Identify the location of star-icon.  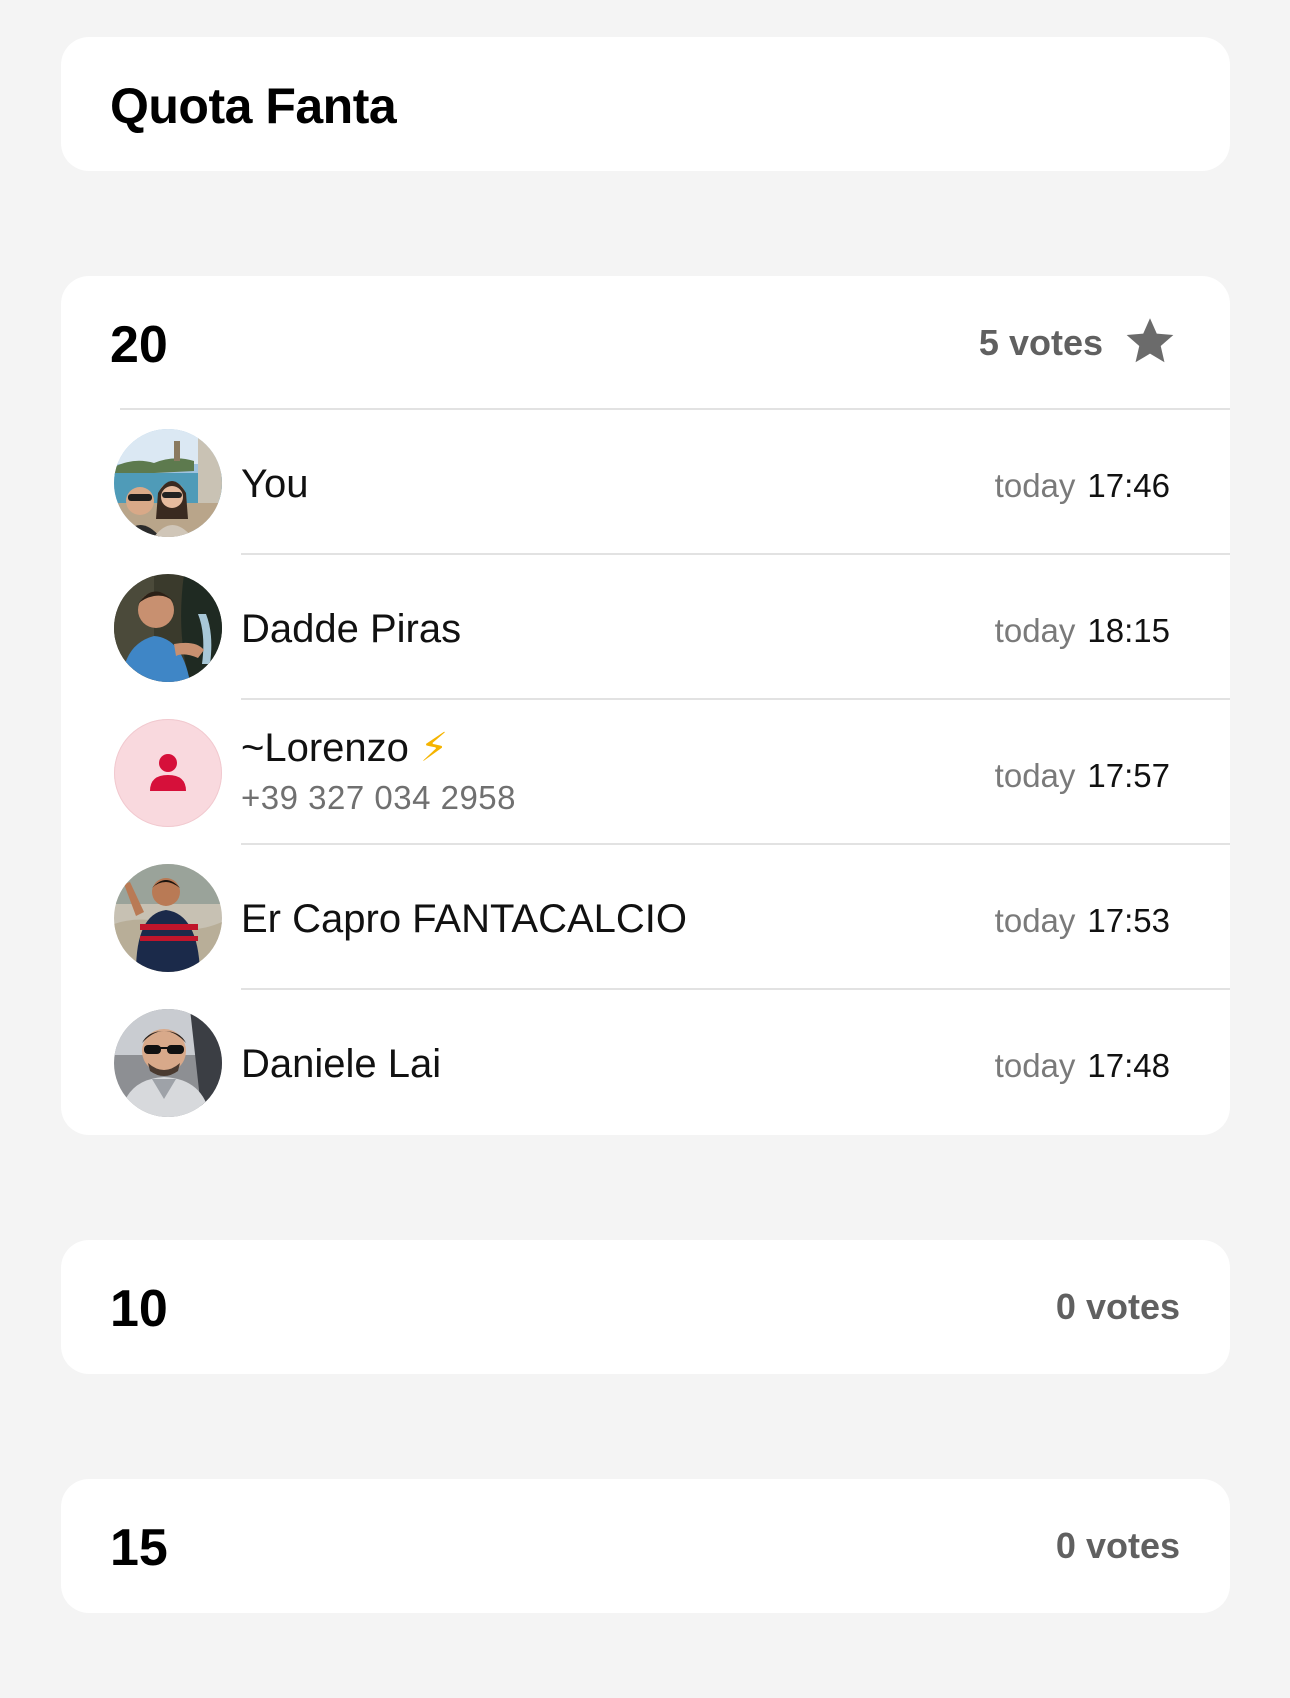
(1150, 340).